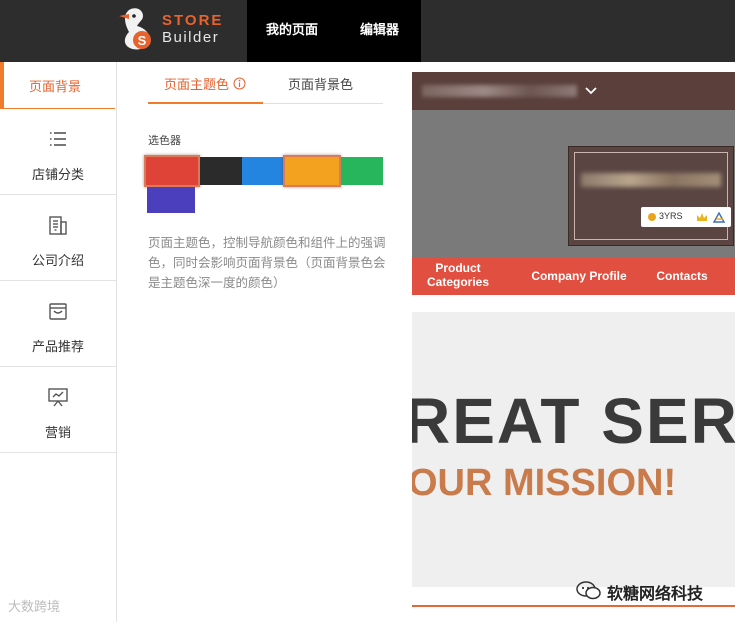  Describe the element at coordinates (499, 91) in the screenshot. I see `blurred-store-name` at that location.